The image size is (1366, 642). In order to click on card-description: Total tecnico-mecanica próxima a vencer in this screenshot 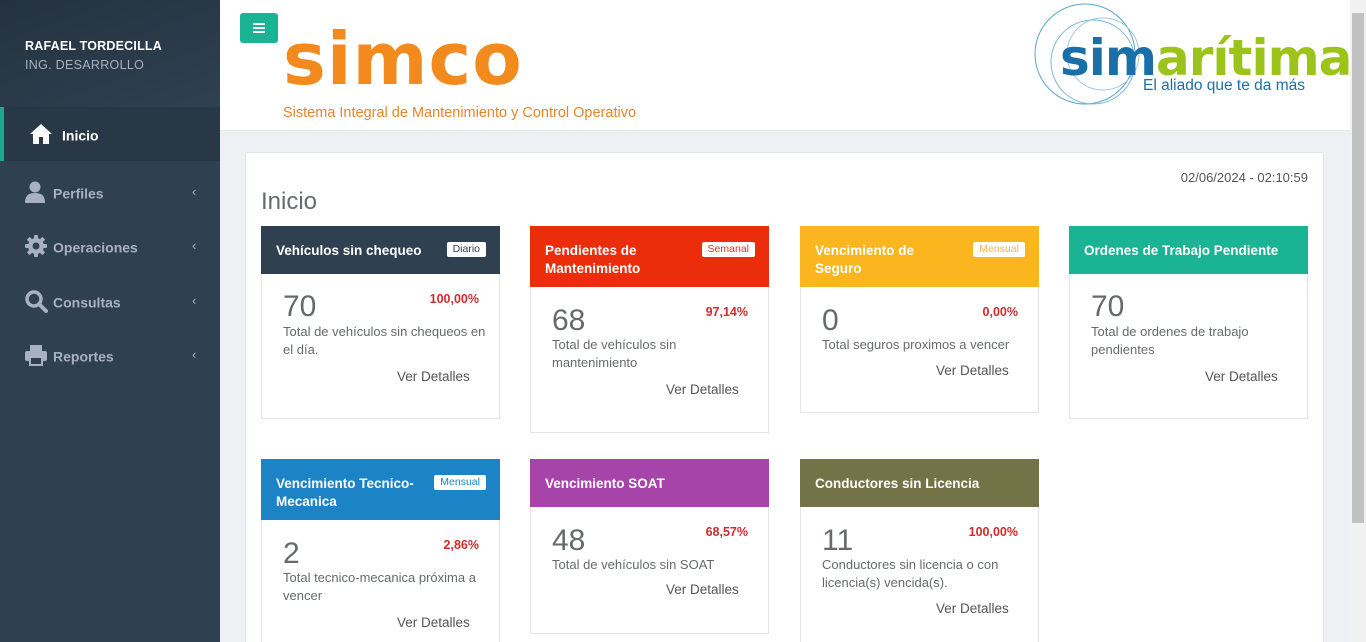, I will do `click(379, 586)`.